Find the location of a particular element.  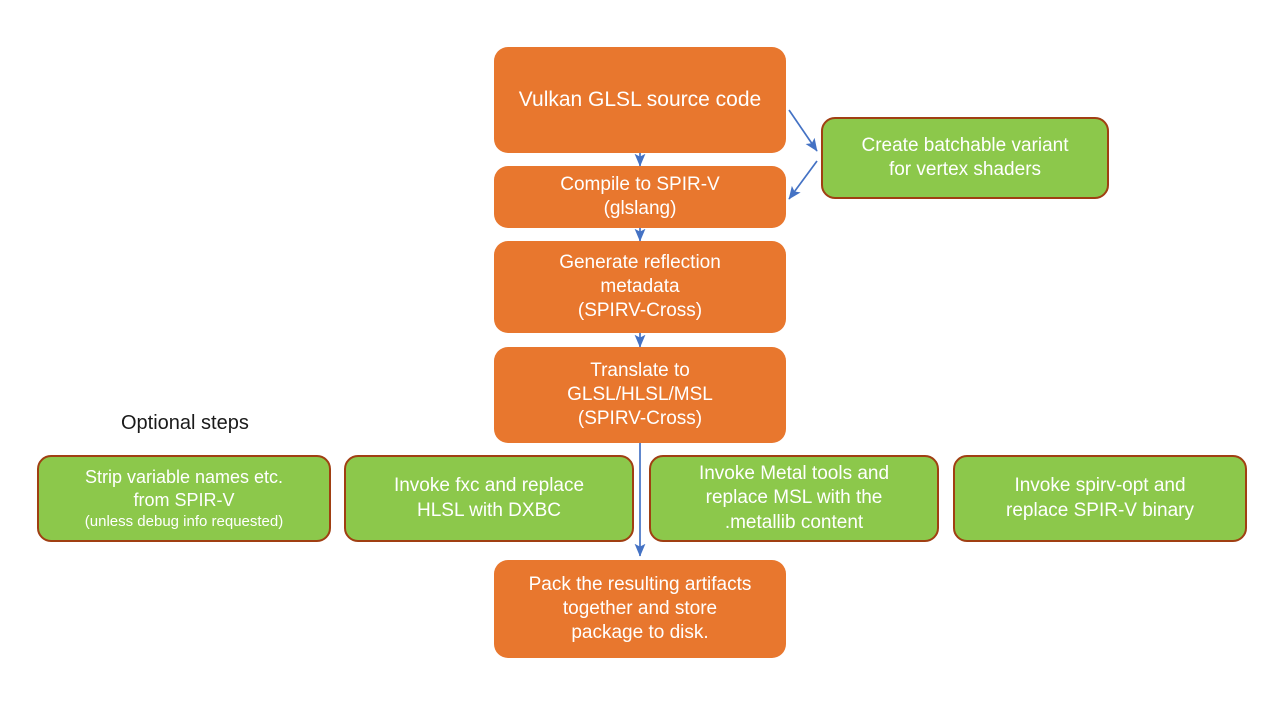

node-line: package to disk. is located at coordinates (640, 633).